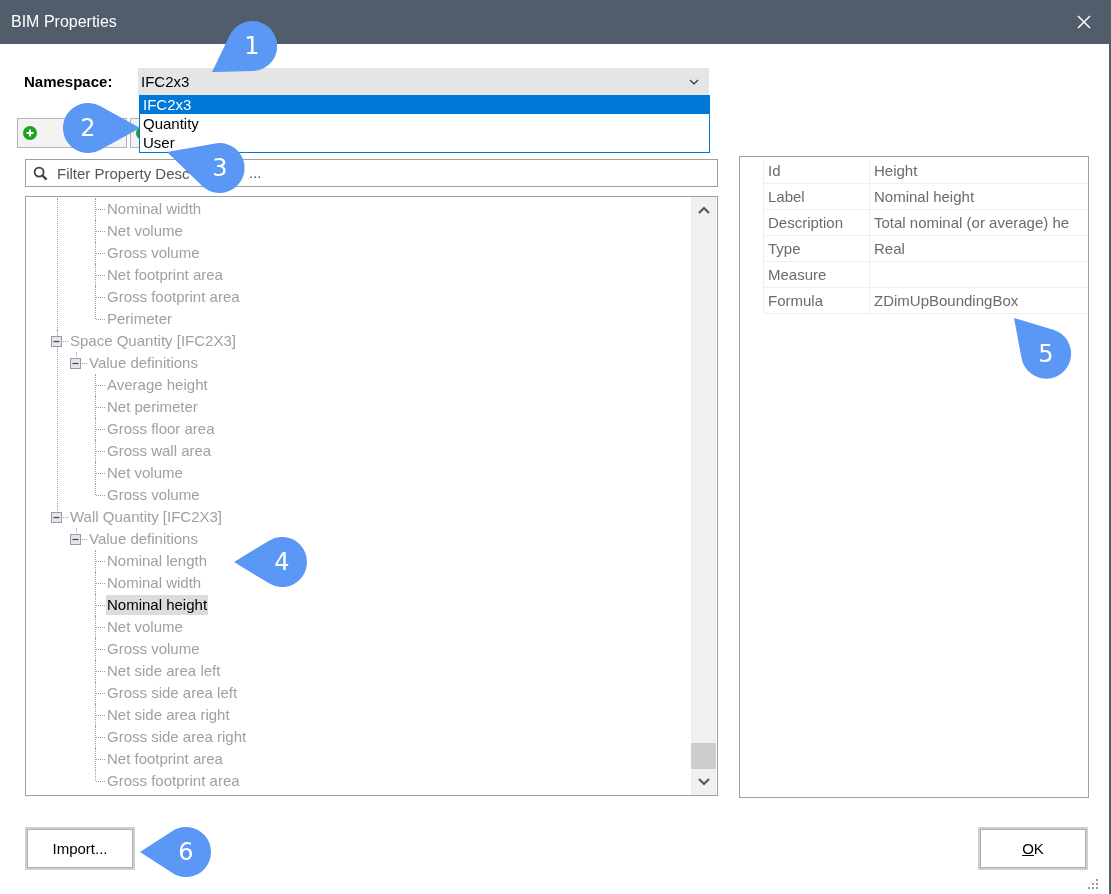  What do you see at coordinates (816, 301) in the screenshot?
I see `property-name: Formula` at bounding box center [816, 301].